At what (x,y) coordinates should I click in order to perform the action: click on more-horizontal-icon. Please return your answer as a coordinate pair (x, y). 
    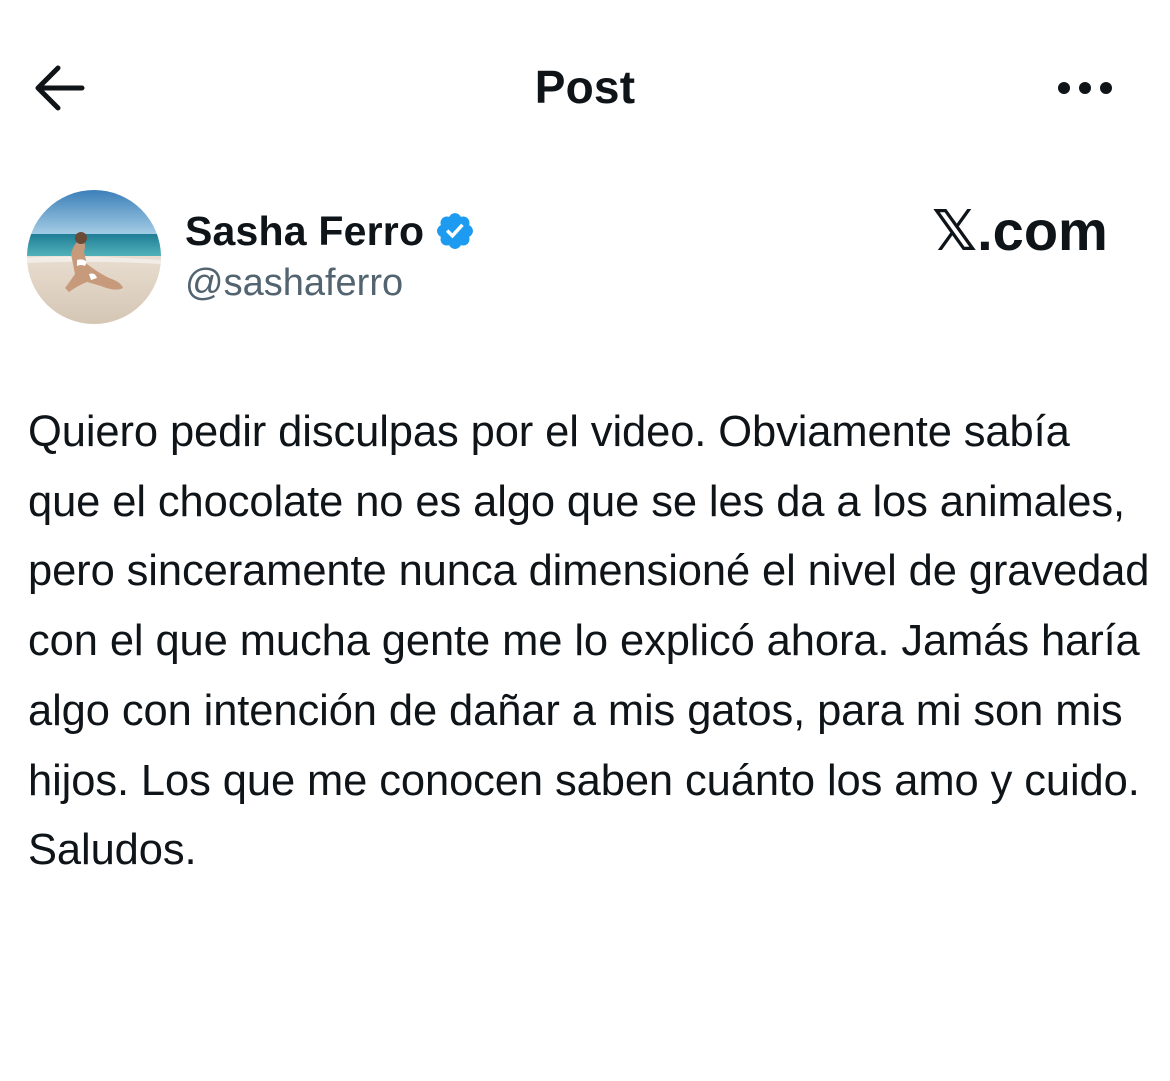
    Looking at the image, I should click on (1085, 88).